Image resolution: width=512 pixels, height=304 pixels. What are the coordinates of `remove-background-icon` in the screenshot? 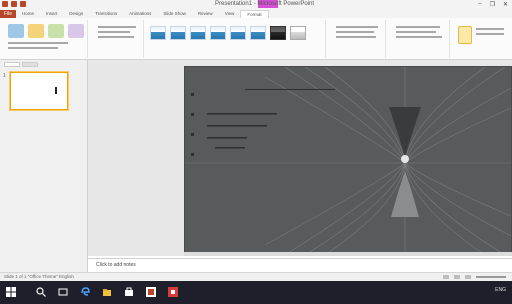 It's located at (16, 31).